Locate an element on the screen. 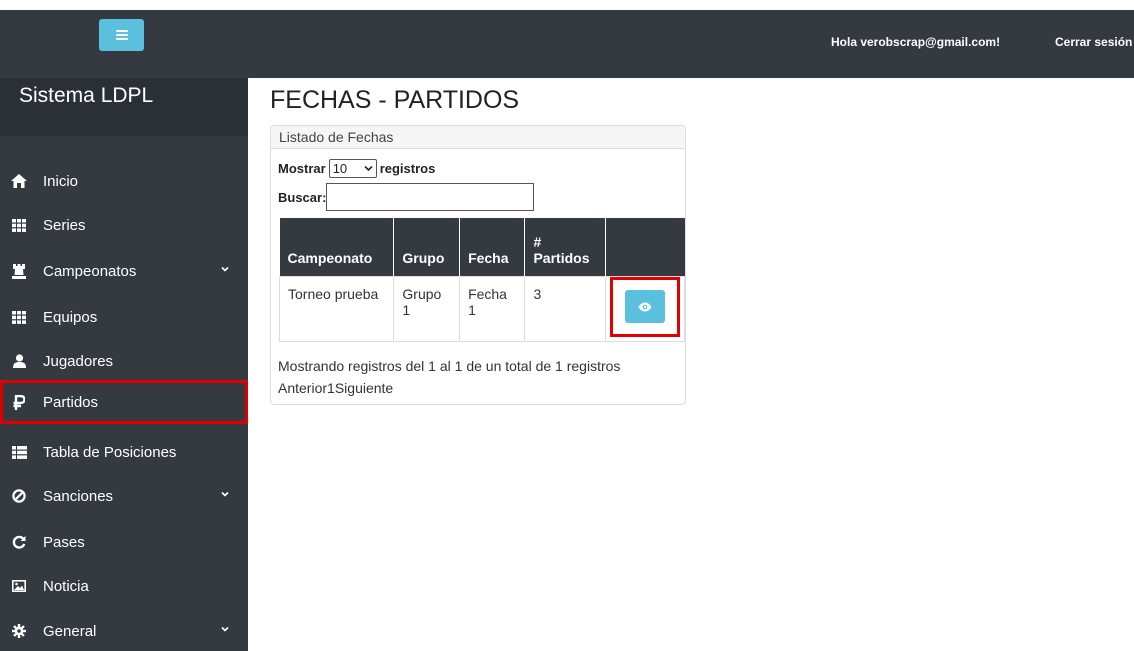  sidebar-item-label: Jugadores is located at coordinates (78, 361).